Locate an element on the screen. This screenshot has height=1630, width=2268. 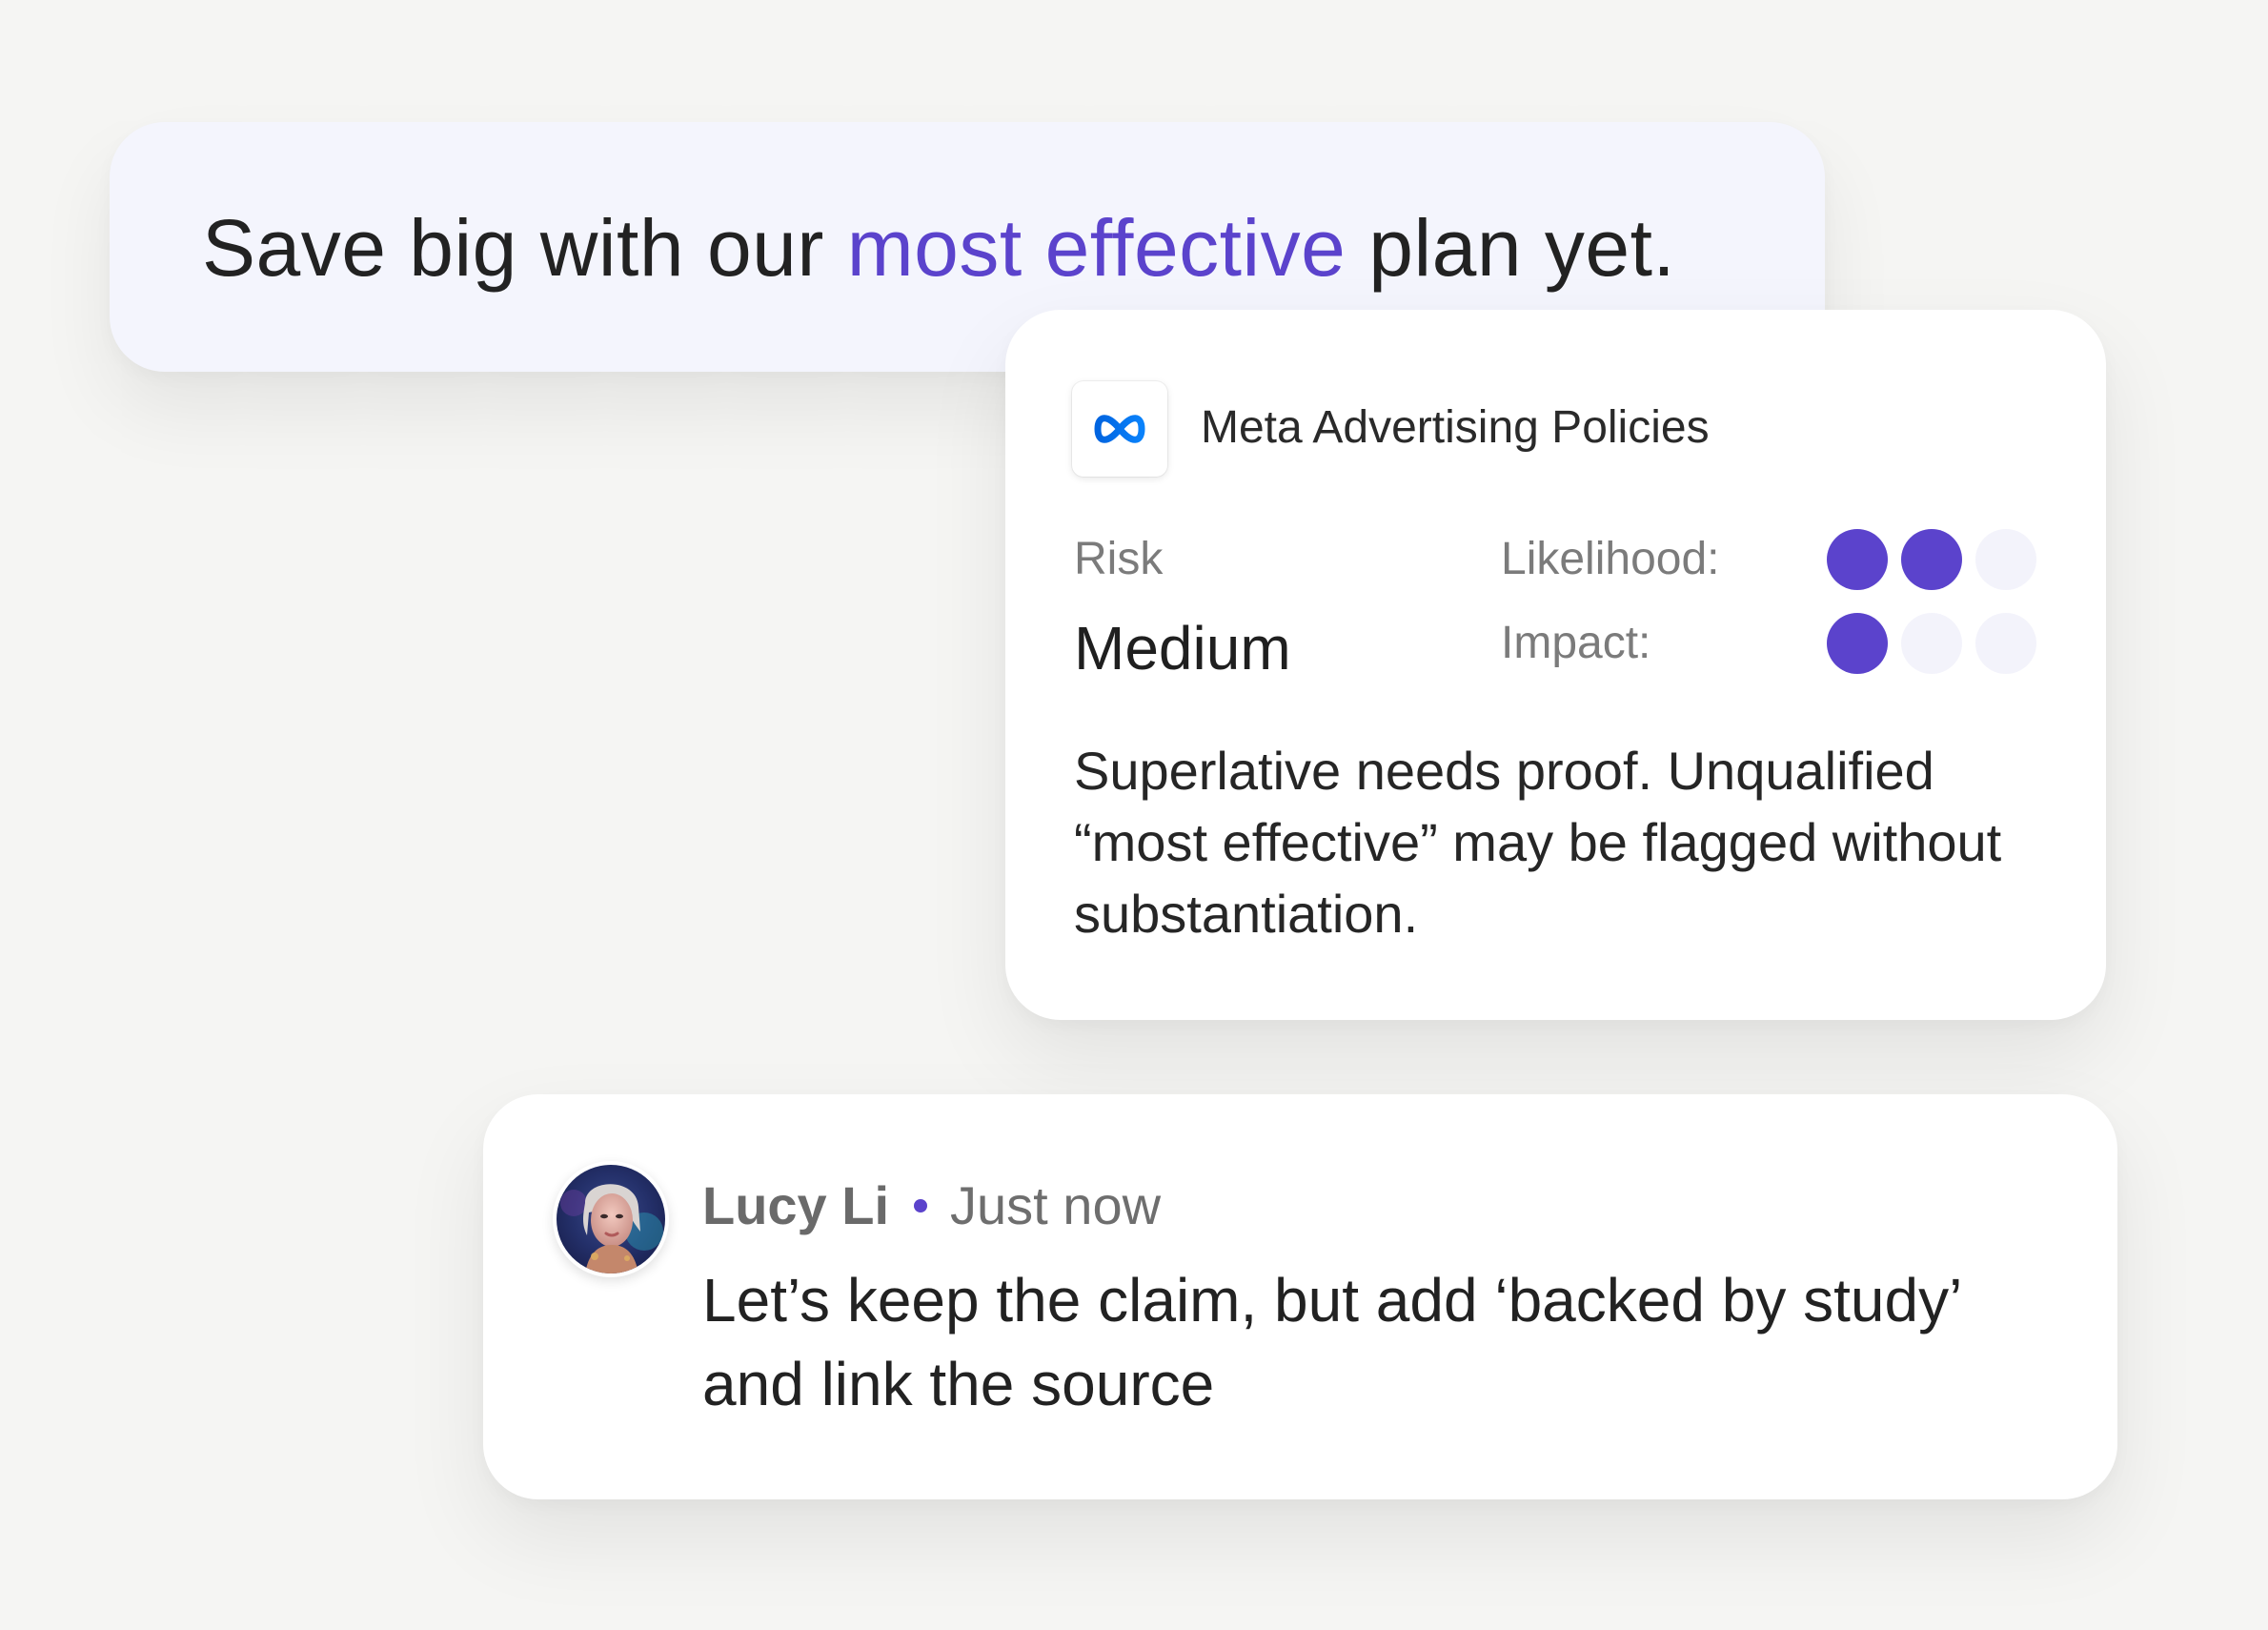
meta-logo-icon is located at coordinates (1119, 429).